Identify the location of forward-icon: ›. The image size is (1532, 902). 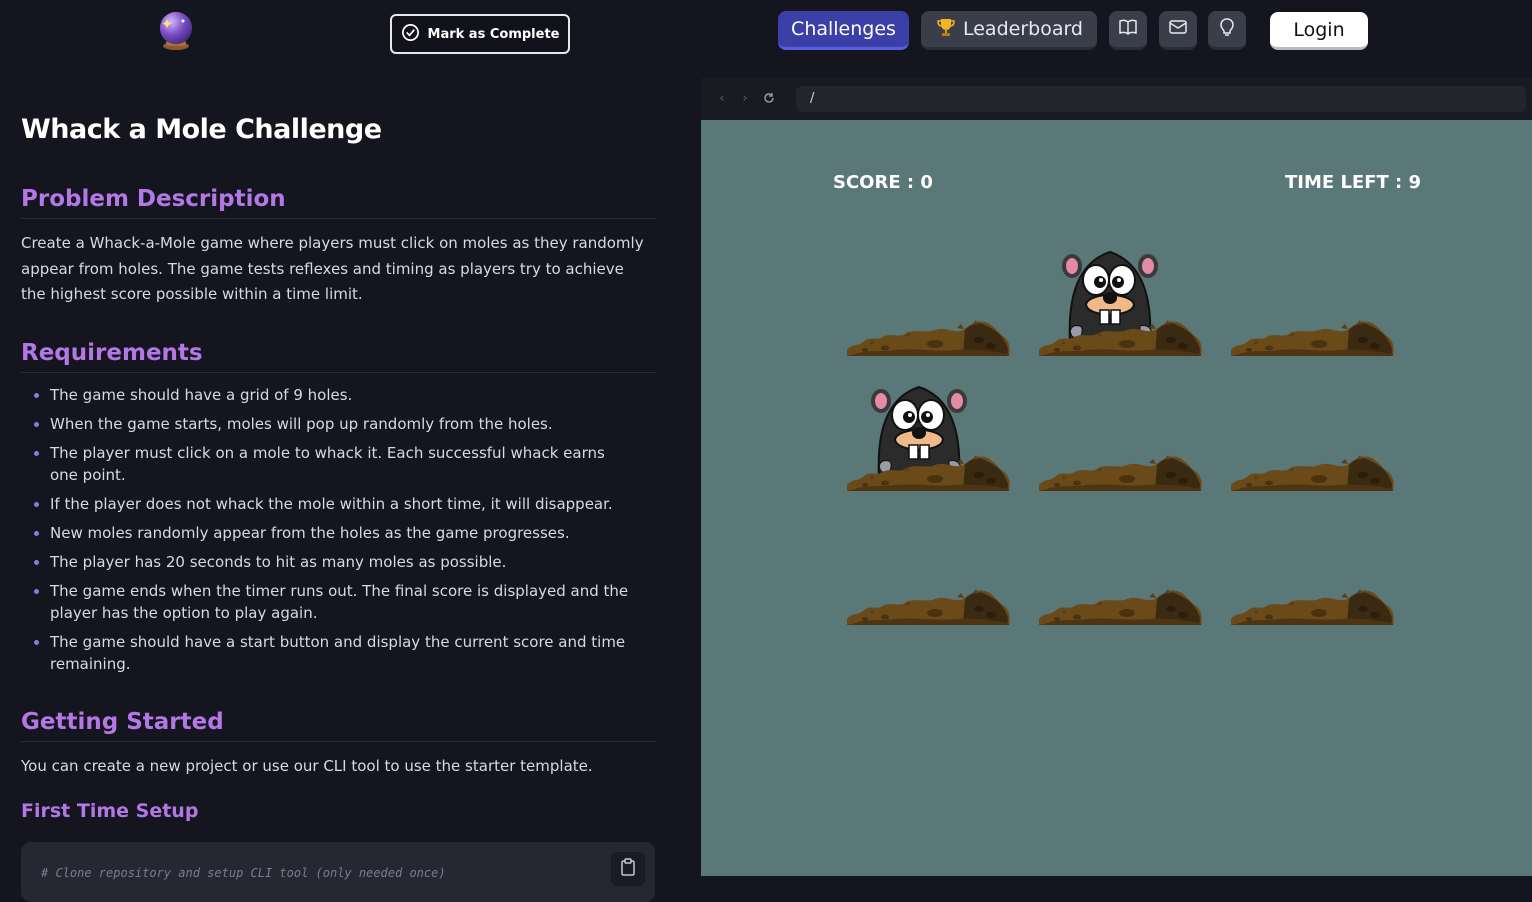
(745, 98).